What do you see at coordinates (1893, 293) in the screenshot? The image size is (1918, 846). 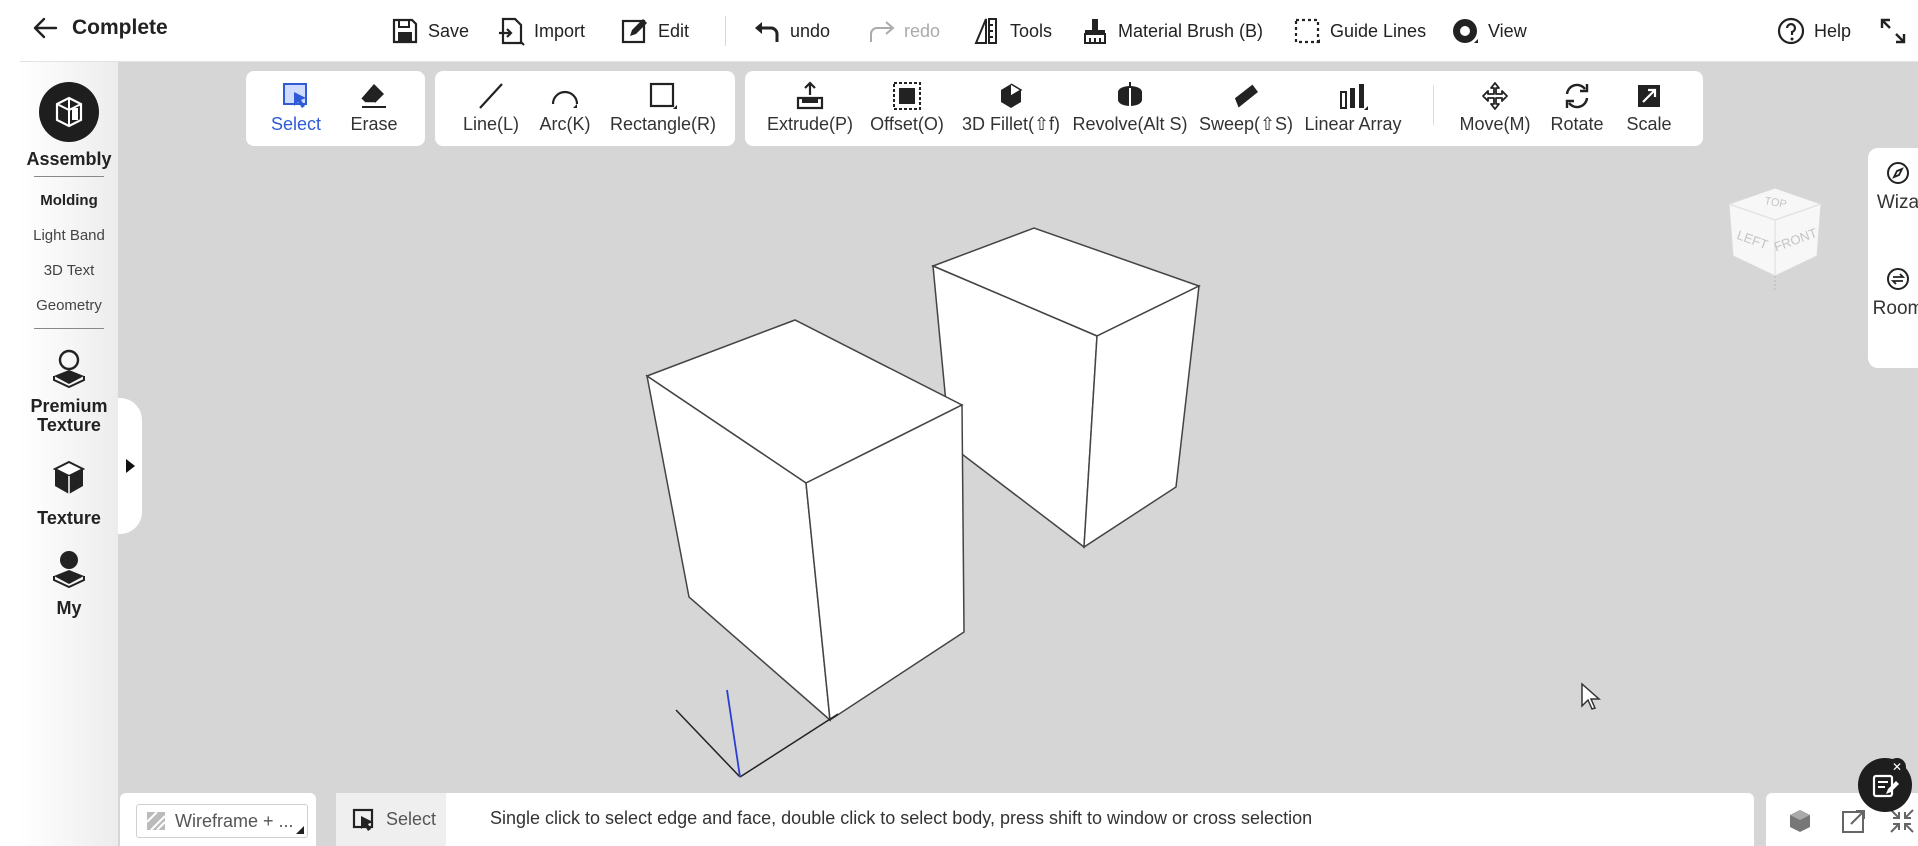 I see `room-button: Room` at bounding box center [1893, 293].